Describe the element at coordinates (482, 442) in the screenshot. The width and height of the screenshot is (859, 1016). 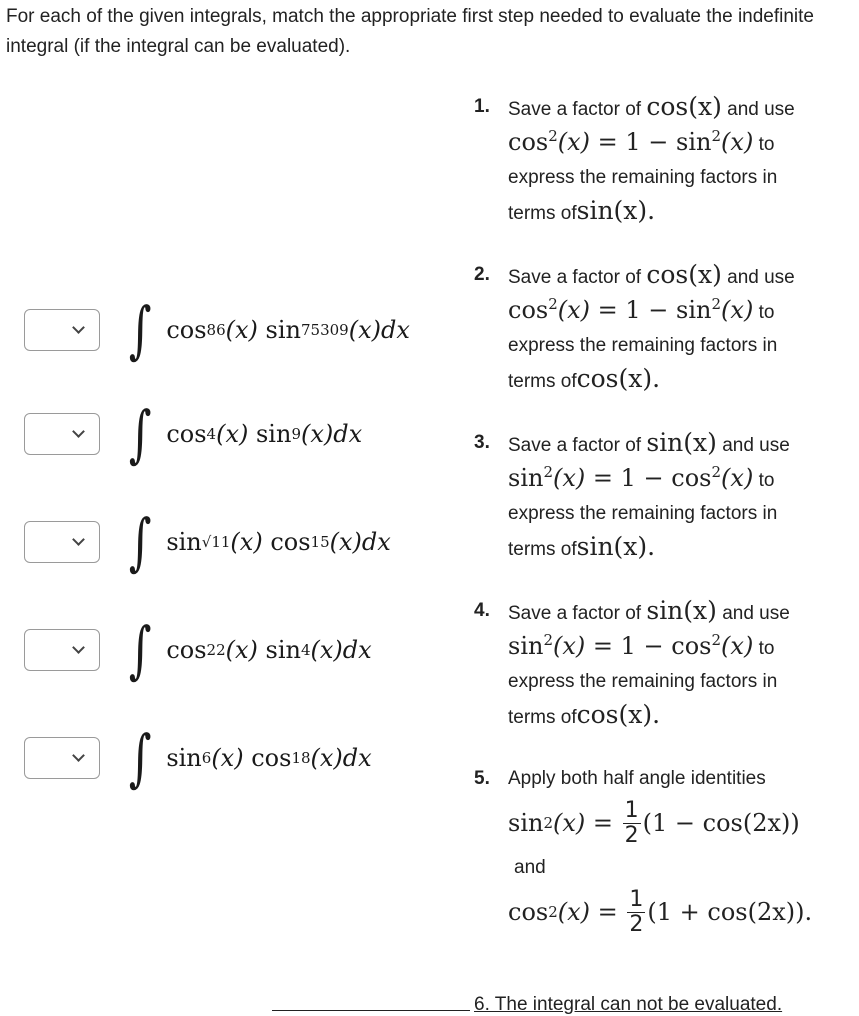
I see `option-number: 3.` at that location.